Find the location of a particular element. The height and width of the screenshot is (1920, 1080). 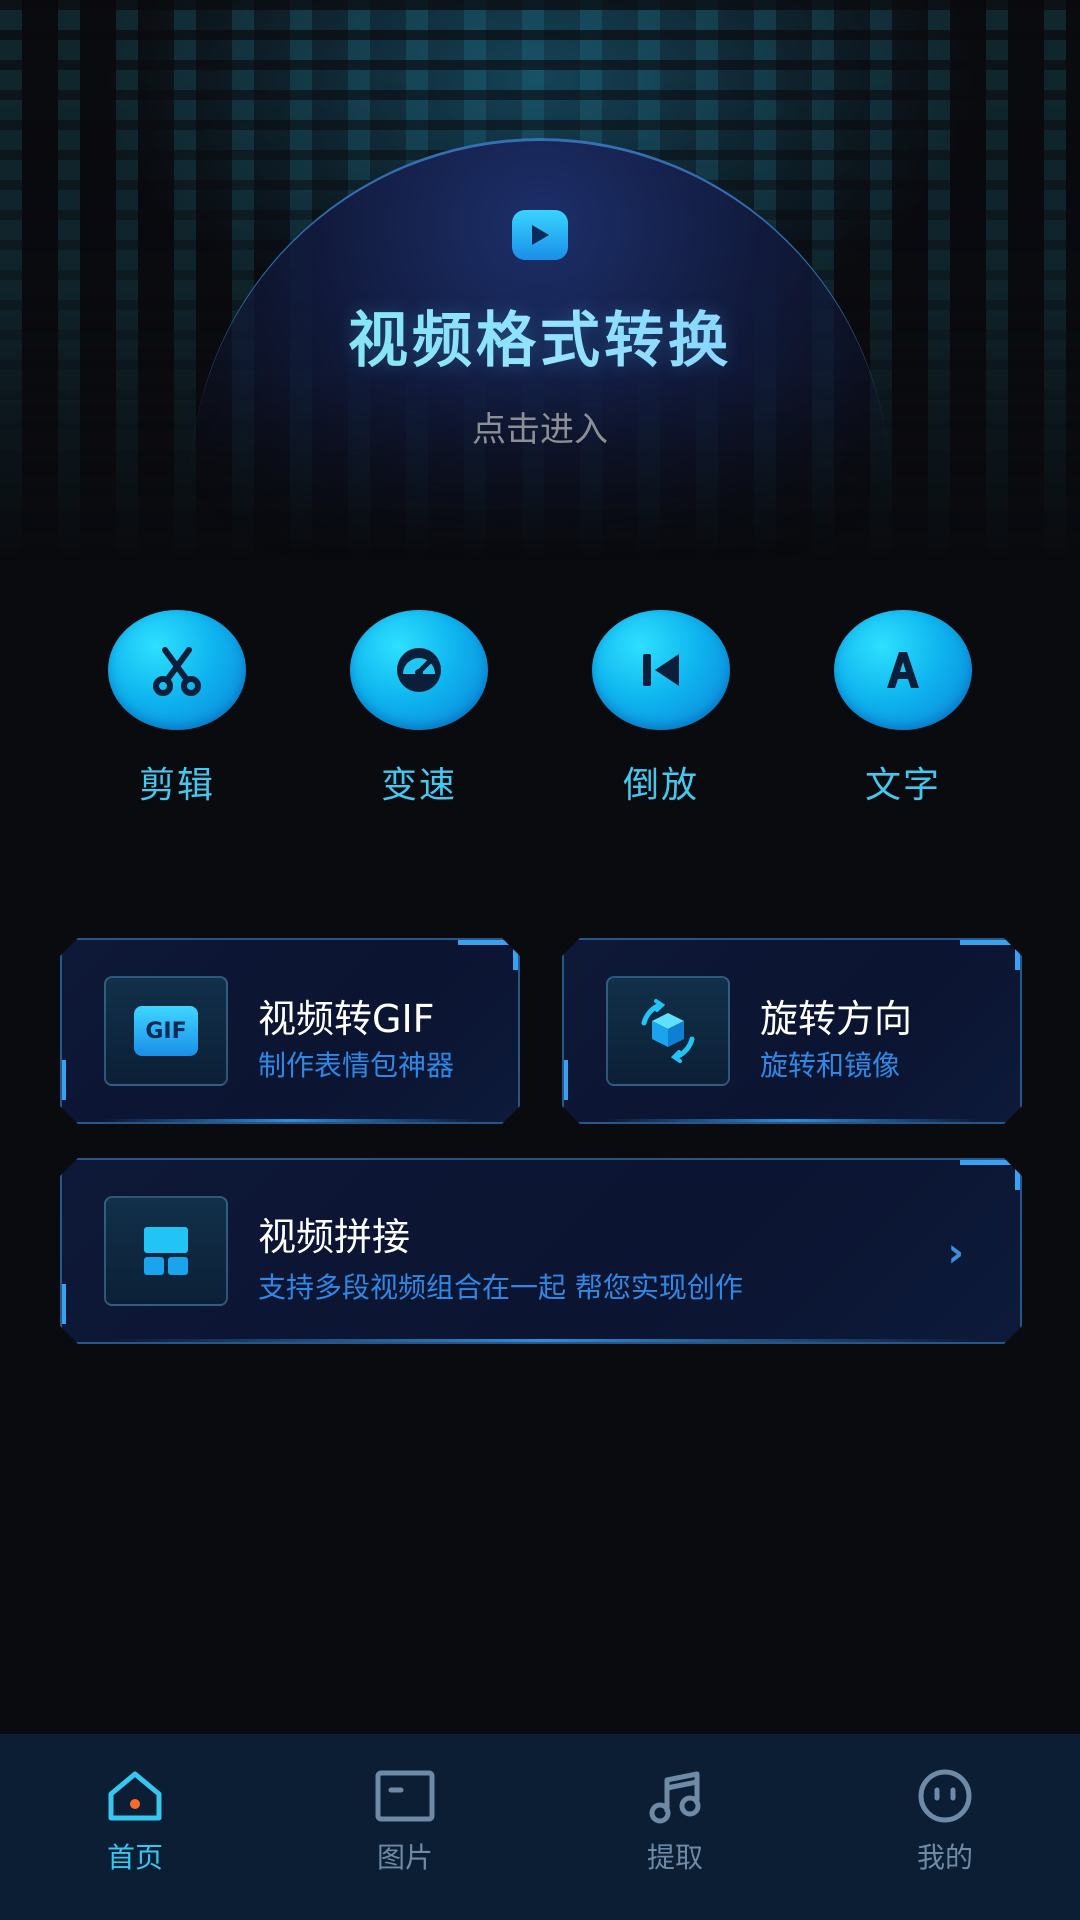

gif-icon-text: GIF is located at coordinates (166, 1031).